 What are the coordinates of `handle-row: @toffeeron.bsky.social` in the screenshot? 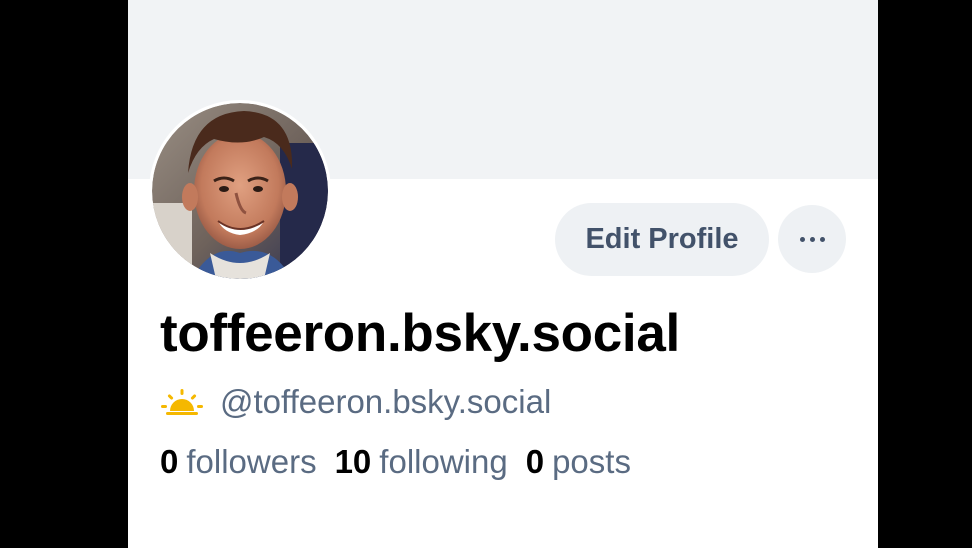 It's located at (355, 402).